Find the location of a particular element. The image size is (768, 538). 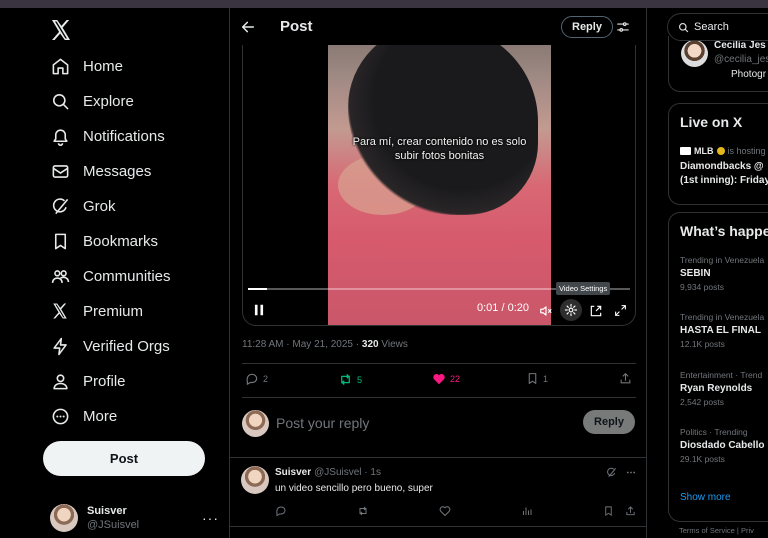

who-to-follow-card: Cecilia Jes @cecilia_jes Photogr is located at coordinates (718, 64).